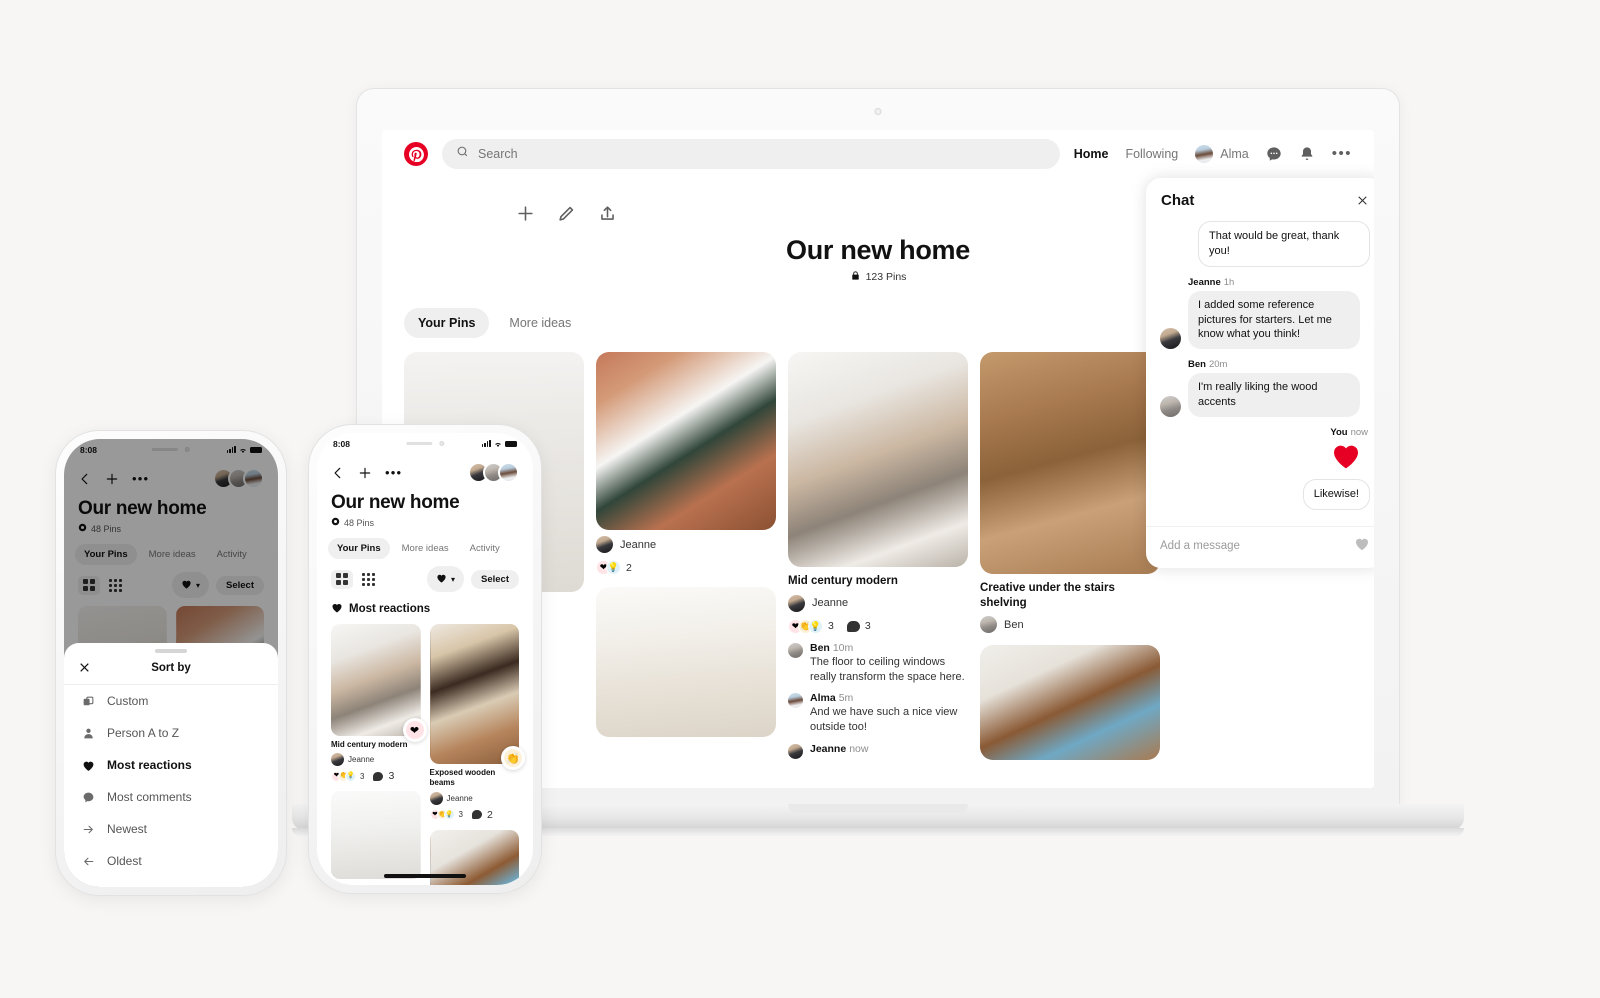 The height and width of the screenshot is (998, 1600). Describe the element at coordinates (441, 443) in the screenshot. I see `front-camera-icon` at that location.